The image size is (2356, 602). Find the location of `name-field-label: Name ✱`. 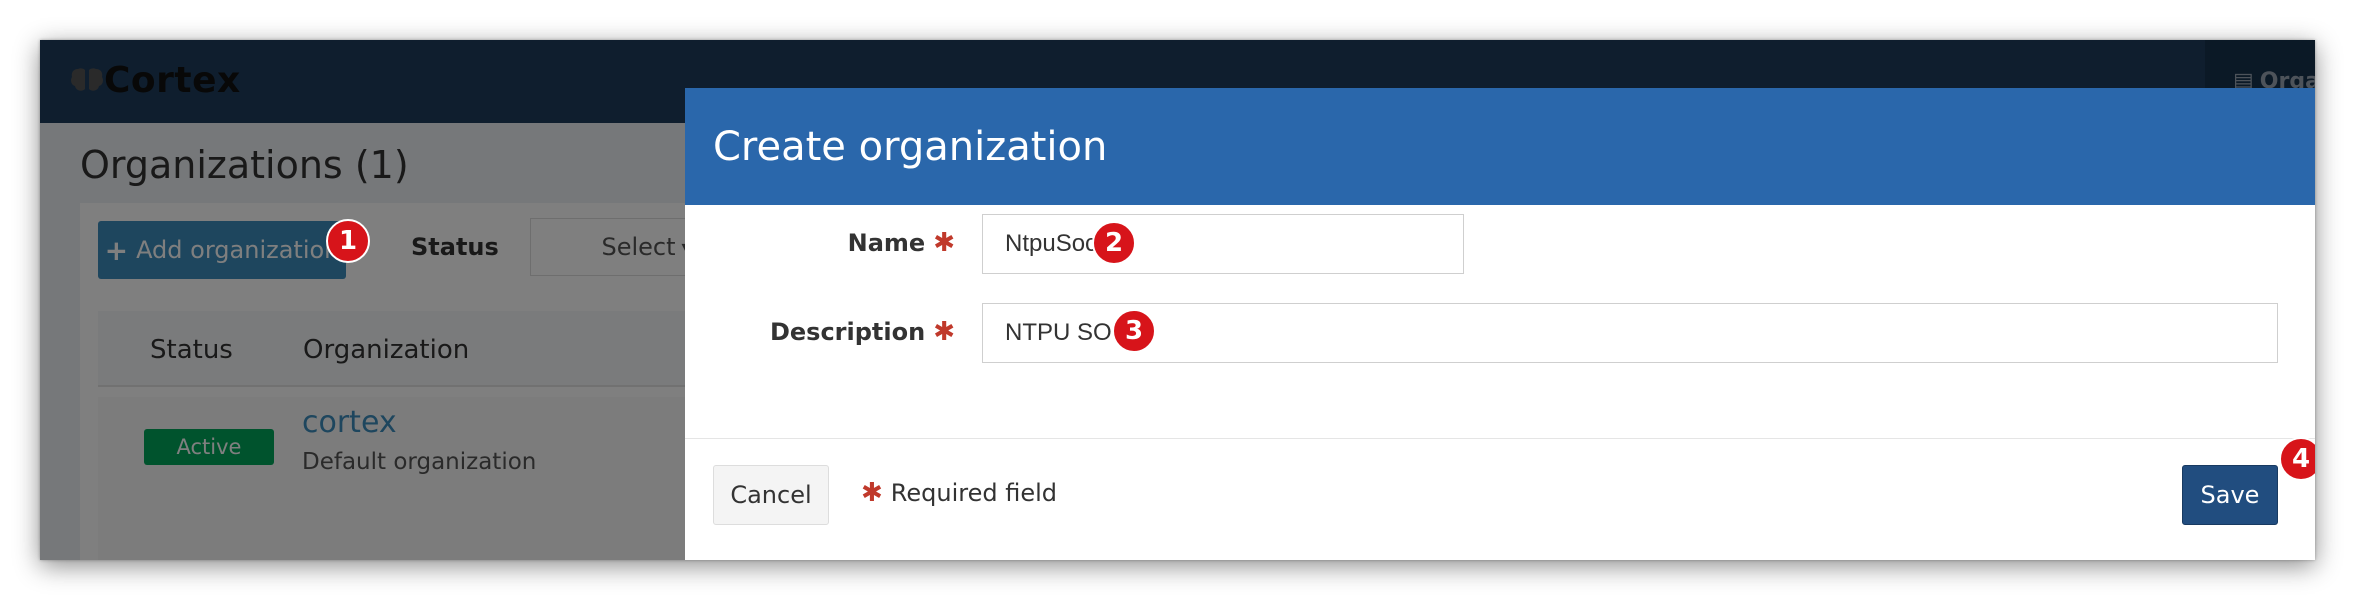

name-field-label: Name ✱ is located at coordinates (901, 243).